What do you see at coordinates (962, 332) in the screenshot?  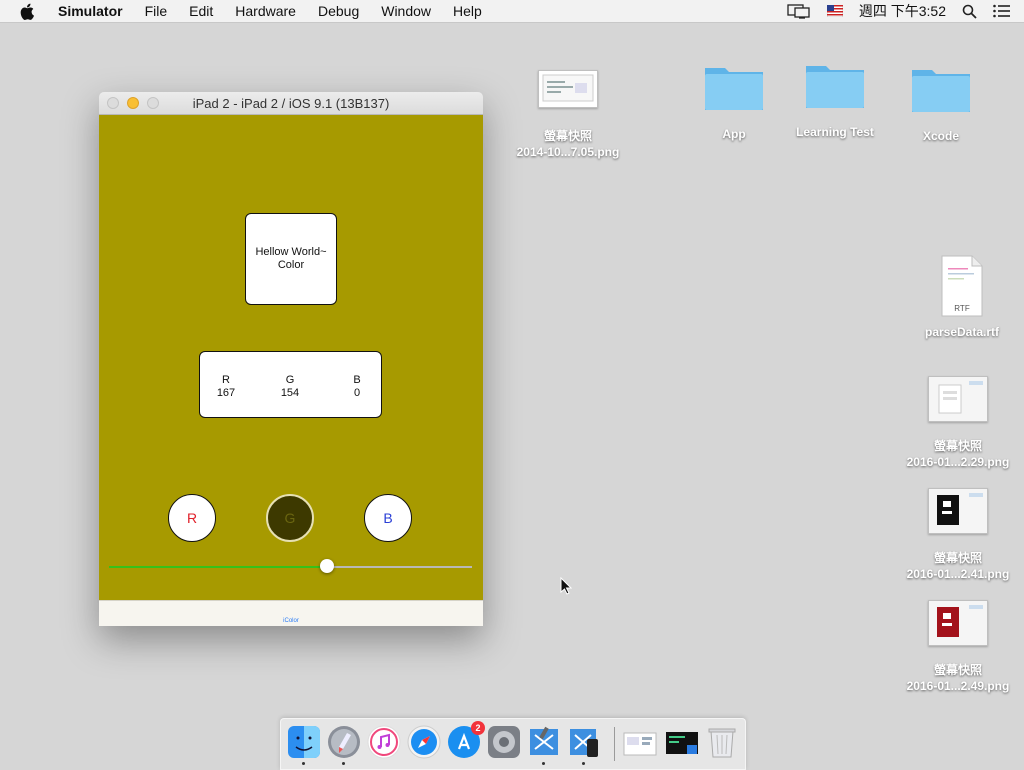 I see `desktop-icon-label: parseData.rtf` at bounding box center [962, 332].